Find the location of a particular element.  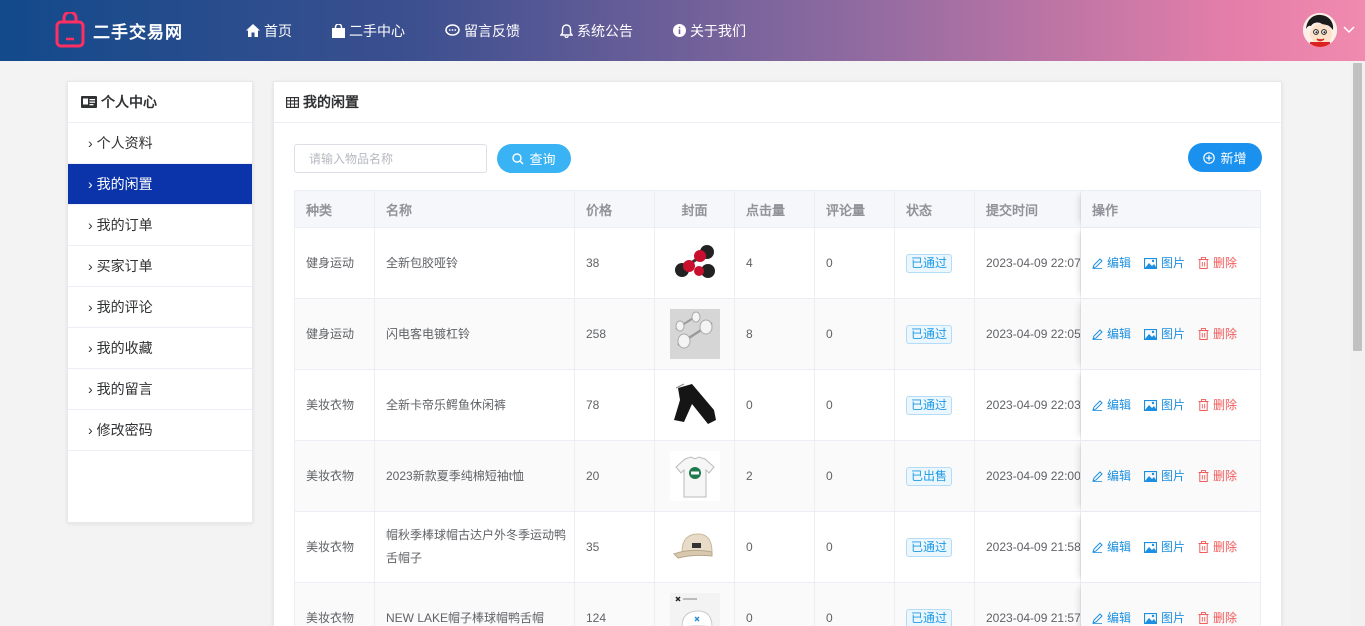

nav-about: 关于我们 is located at coordinates (709, 31).